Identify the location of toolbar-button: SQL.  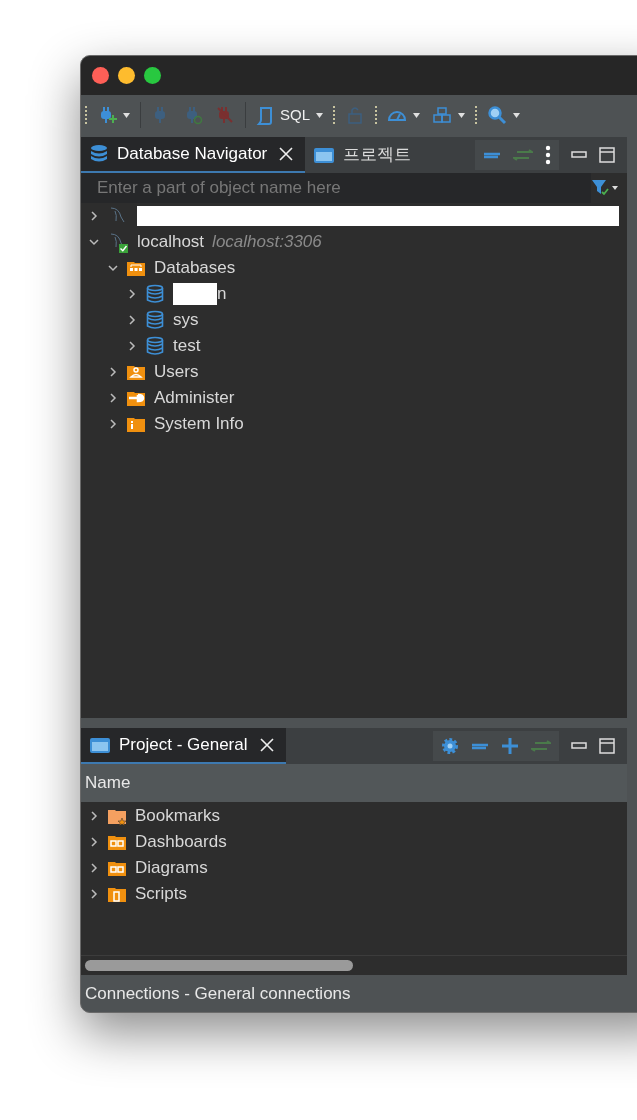
(289, 115).